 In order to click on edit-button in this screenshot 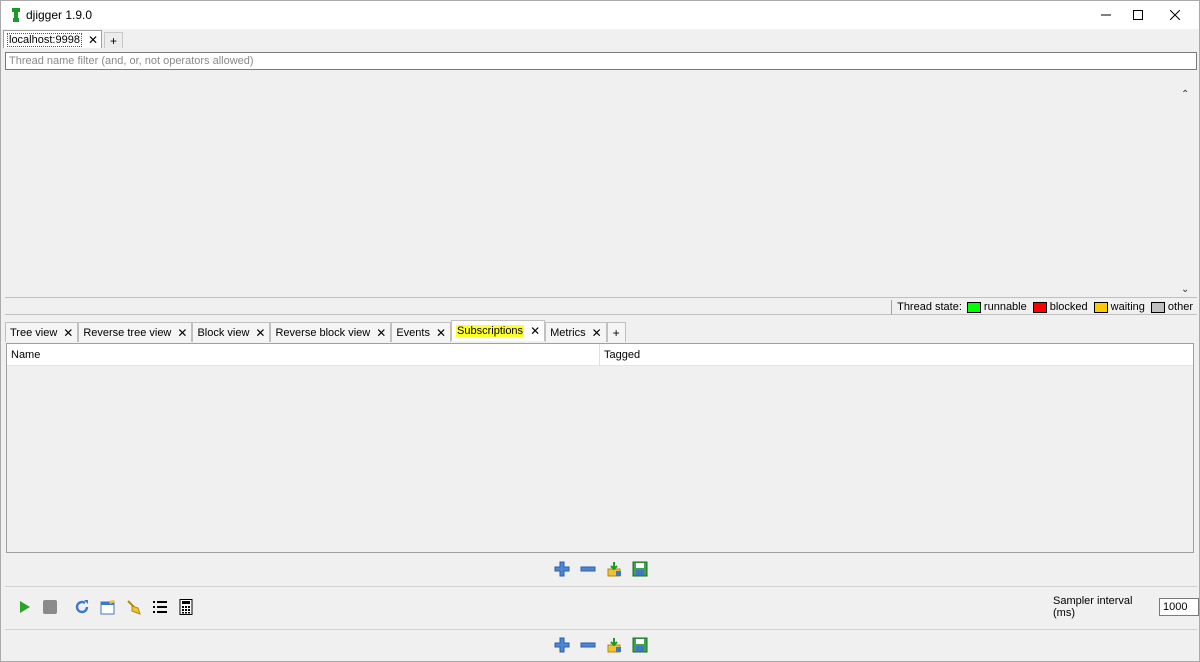, I will do `click(108, 607)`.